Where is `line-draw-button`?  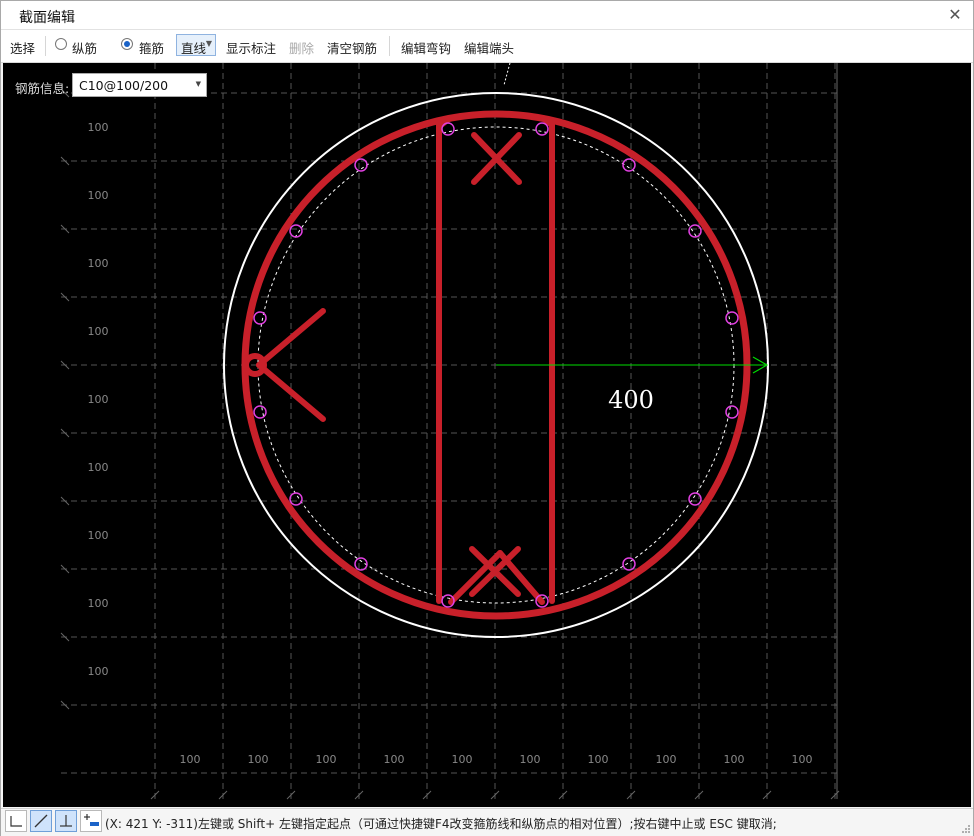 line-draw-button is located at coordinates (41, 821).